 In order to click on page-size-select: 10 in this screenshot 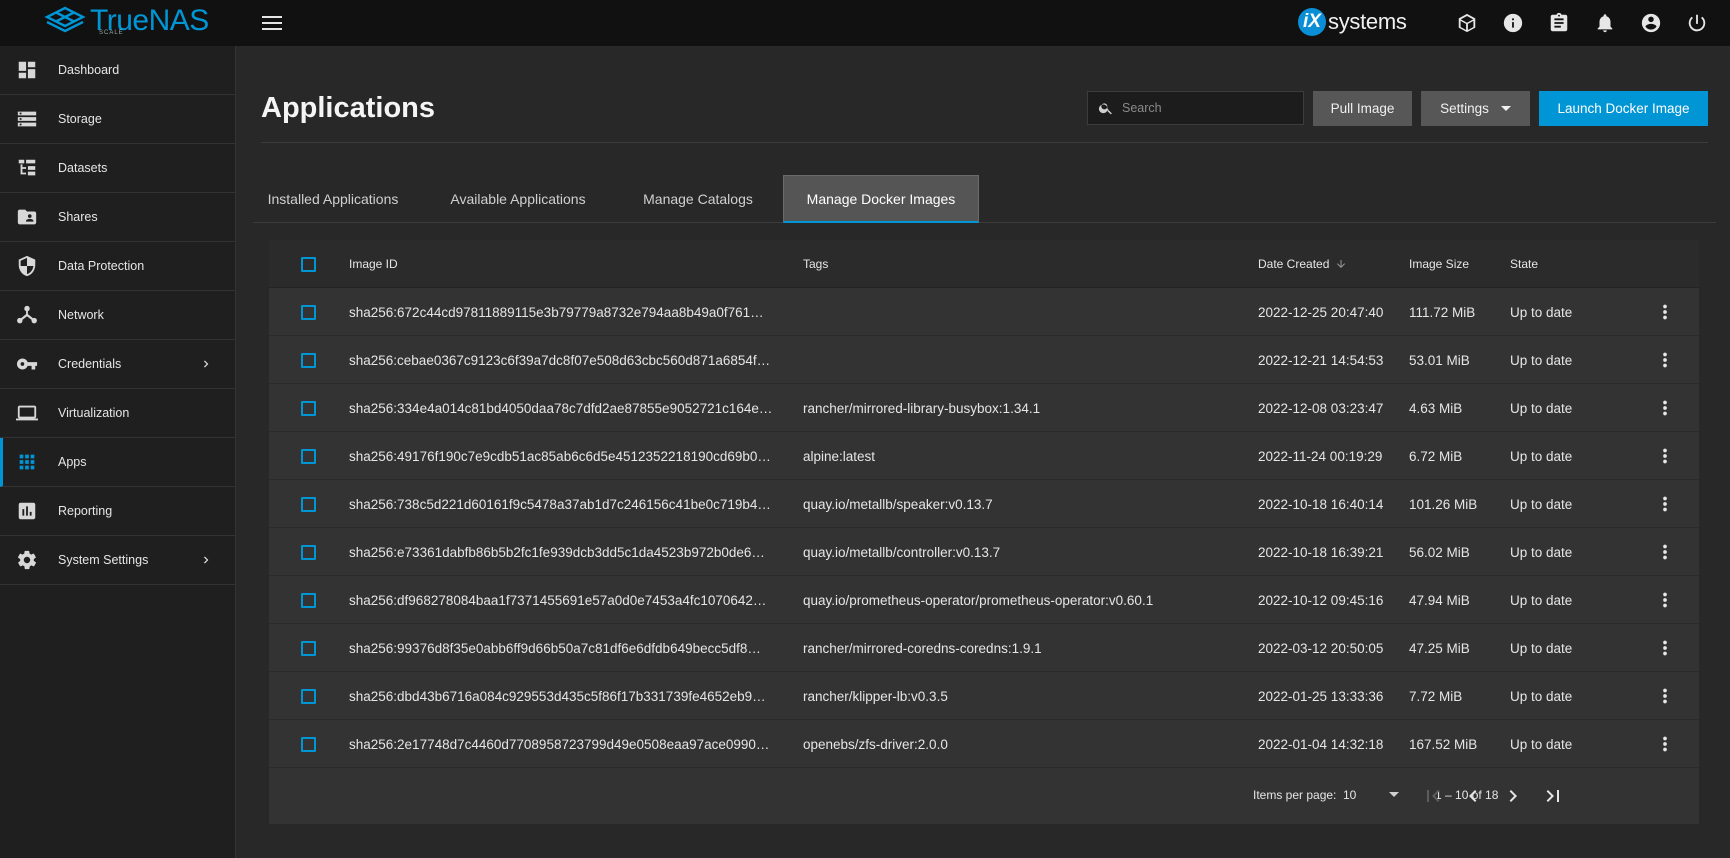, I will do `click(1373, 795)`.